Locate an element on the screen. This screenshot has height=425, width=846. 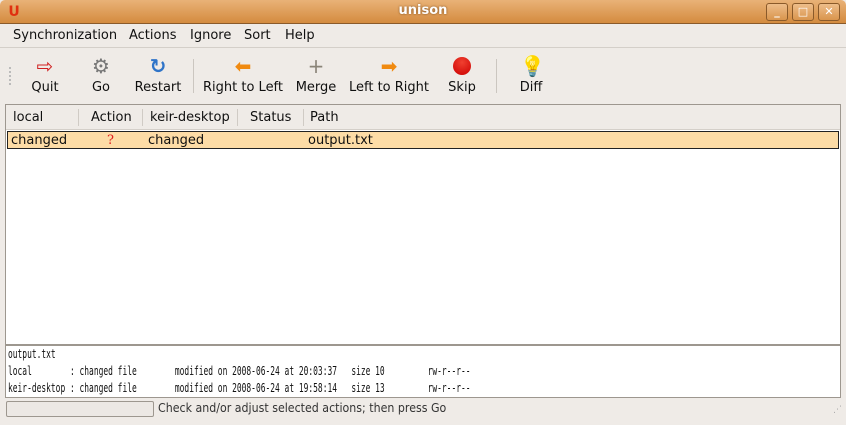
minimize-button: _ is located at coordinates (777, 12).